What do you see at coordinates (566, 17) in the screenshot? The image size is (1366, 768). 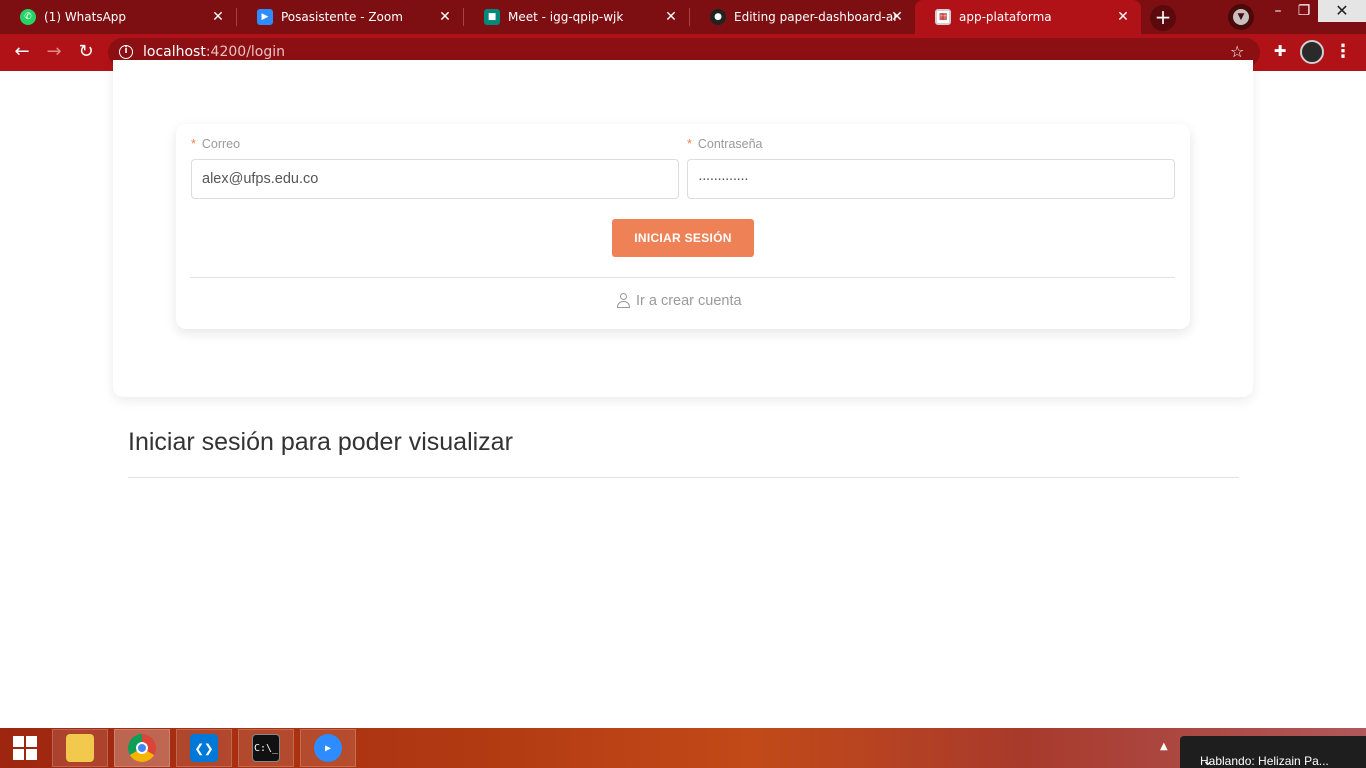 I see `tab-title: Meet - igg-qpip-wjk` at bounding box center [566, 17].